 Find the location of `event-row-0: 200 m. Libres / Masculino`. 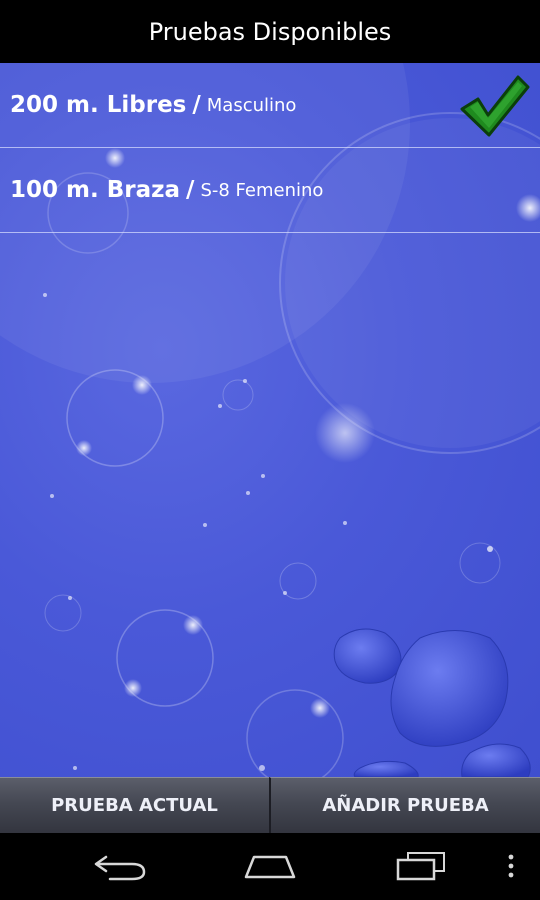

event-row-0: 200 m. Libres / Masculino is located at coordinates (270, 105).